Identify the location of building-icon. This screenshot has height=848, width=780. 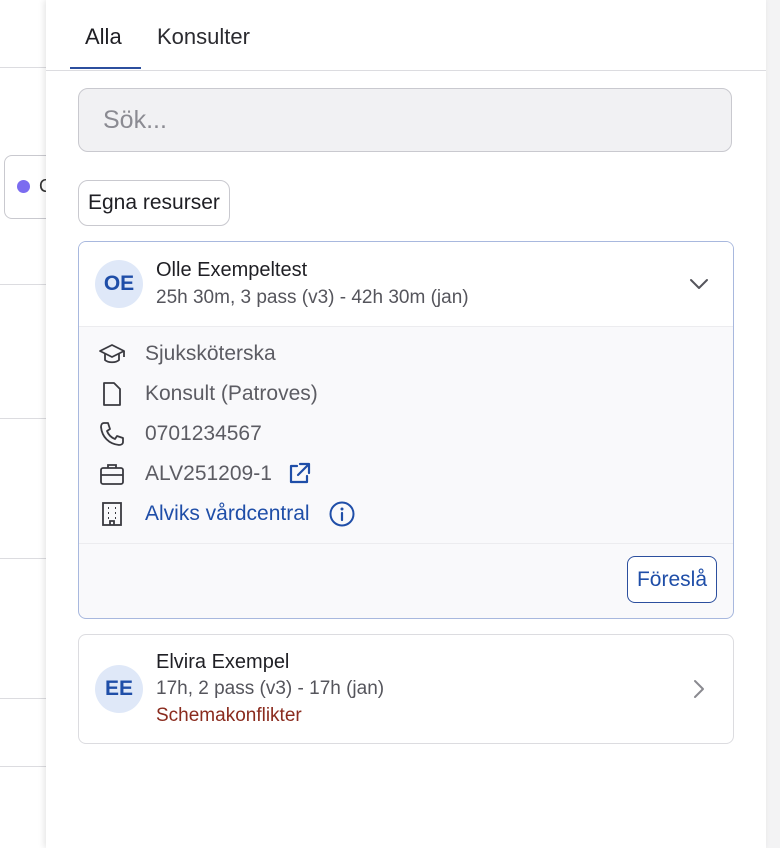
(112, 514).